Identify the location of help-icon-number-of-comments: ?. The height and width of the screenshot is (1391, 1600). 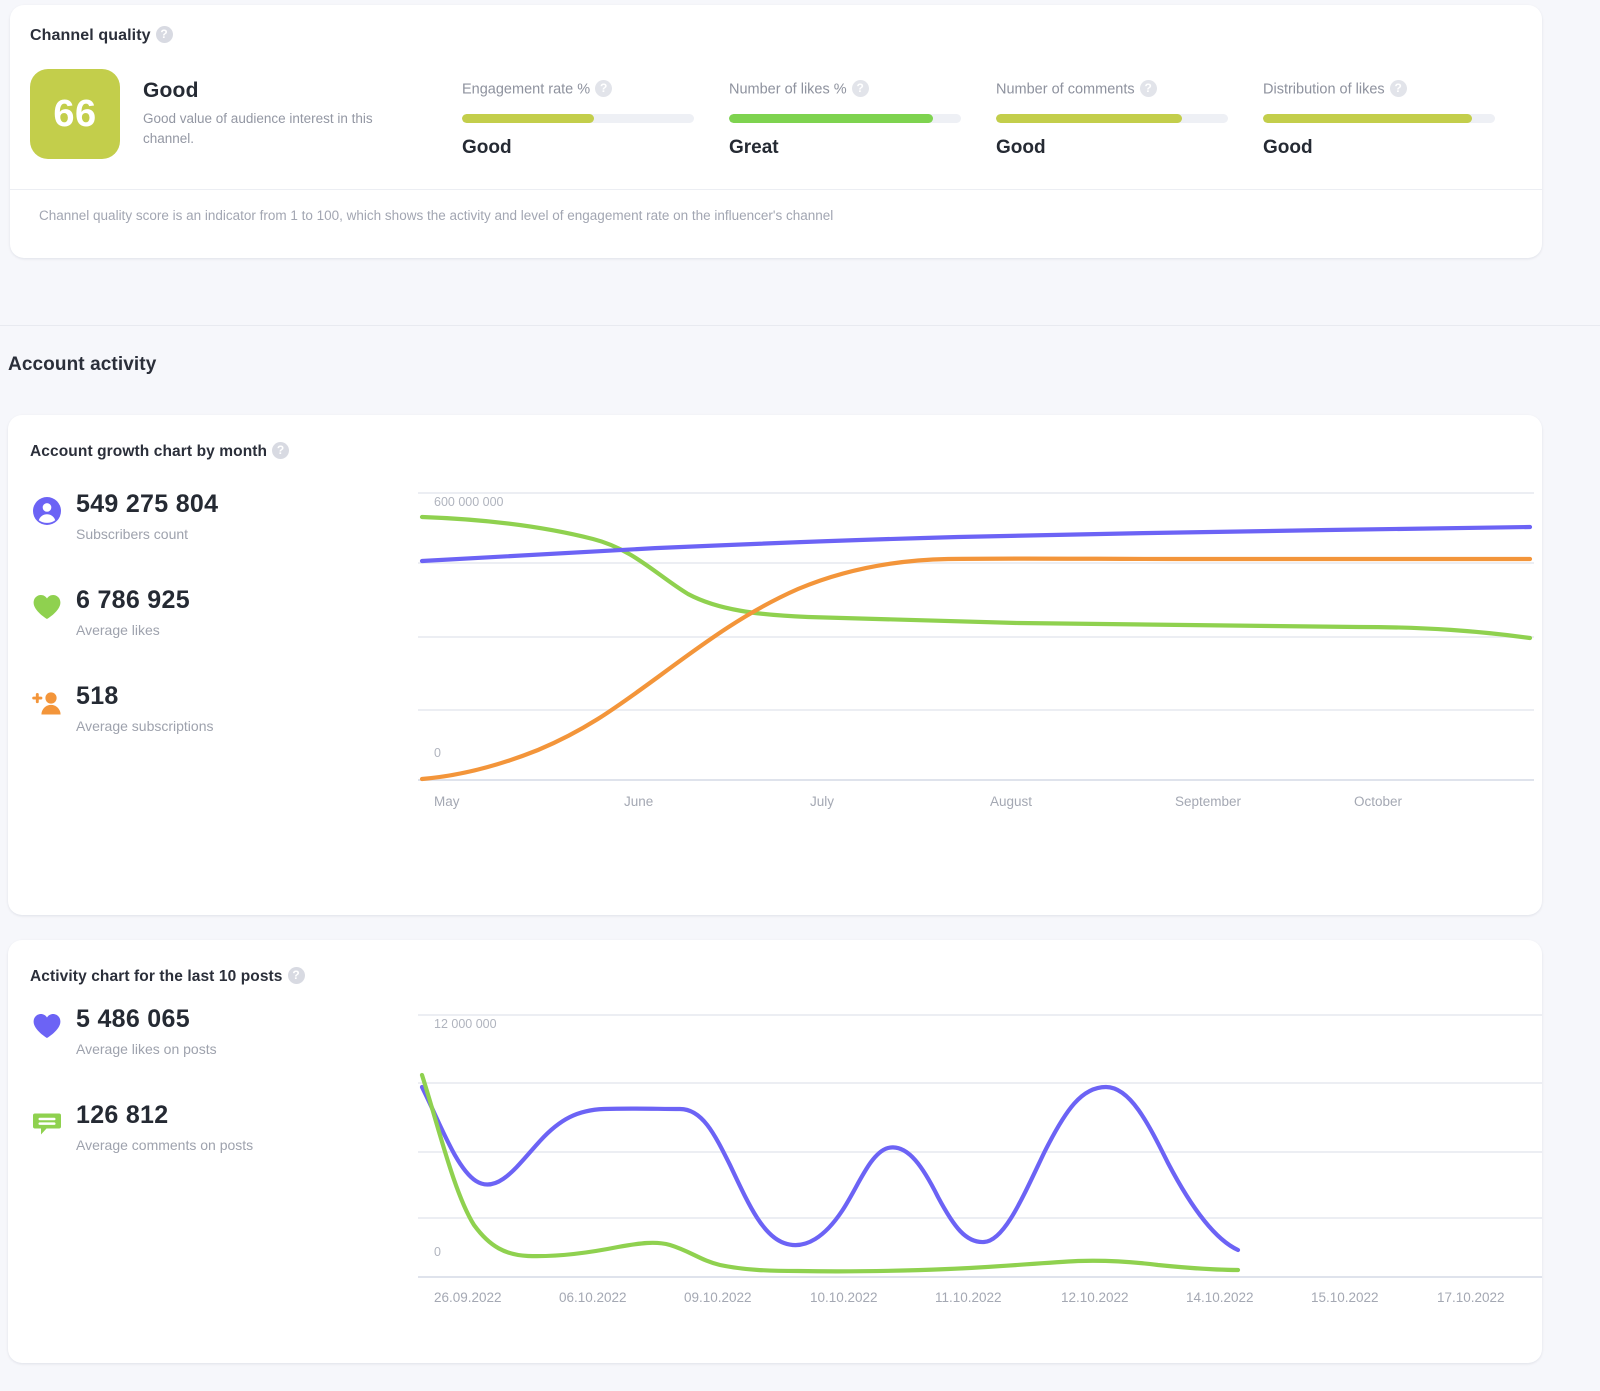
(1148, 88).